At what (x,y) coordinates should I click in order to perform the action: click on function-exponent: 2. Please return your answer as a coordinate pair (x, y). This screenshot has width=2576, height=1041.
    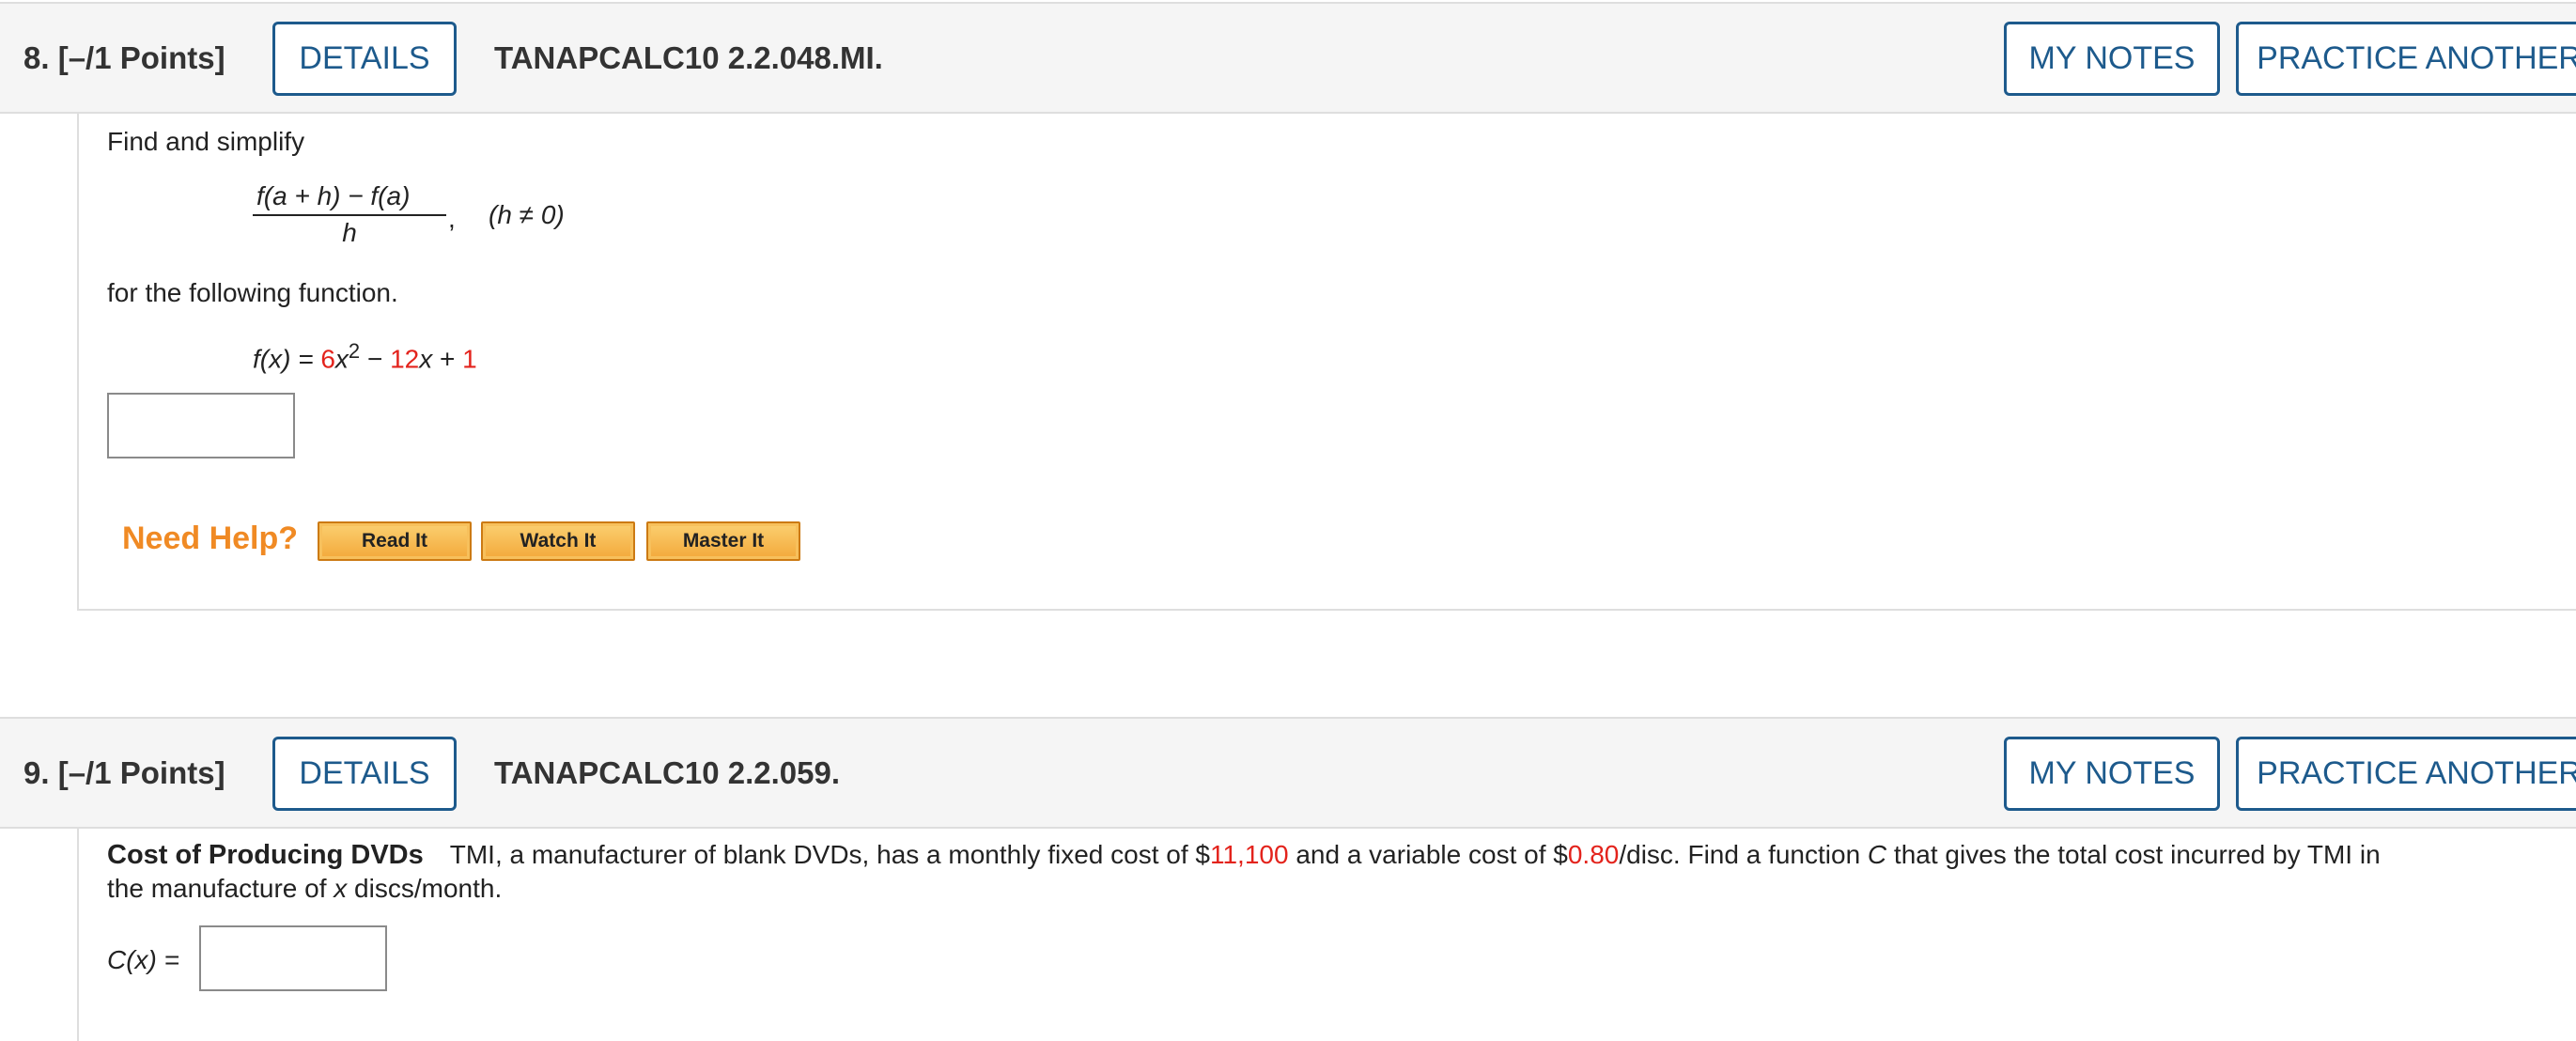
    Looking at the image, I should click on (355, 351).